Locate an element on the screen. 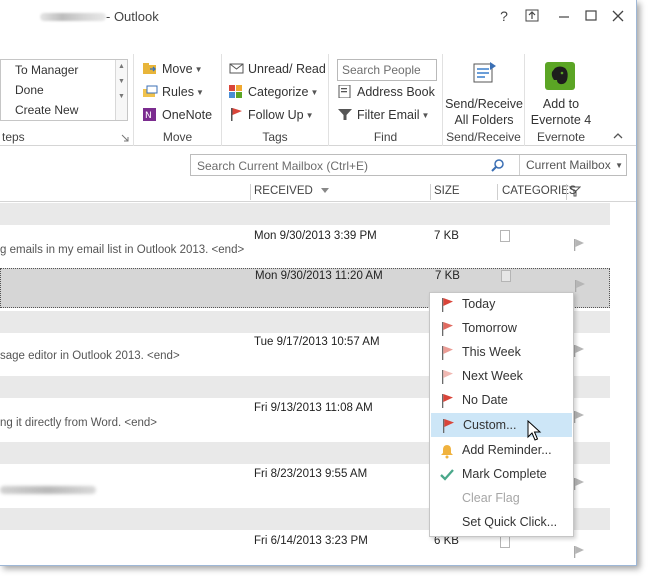 The height and width of the screenshot is (576, 650). menu-item-this-week: This Week is located at coordinates (501, 353).